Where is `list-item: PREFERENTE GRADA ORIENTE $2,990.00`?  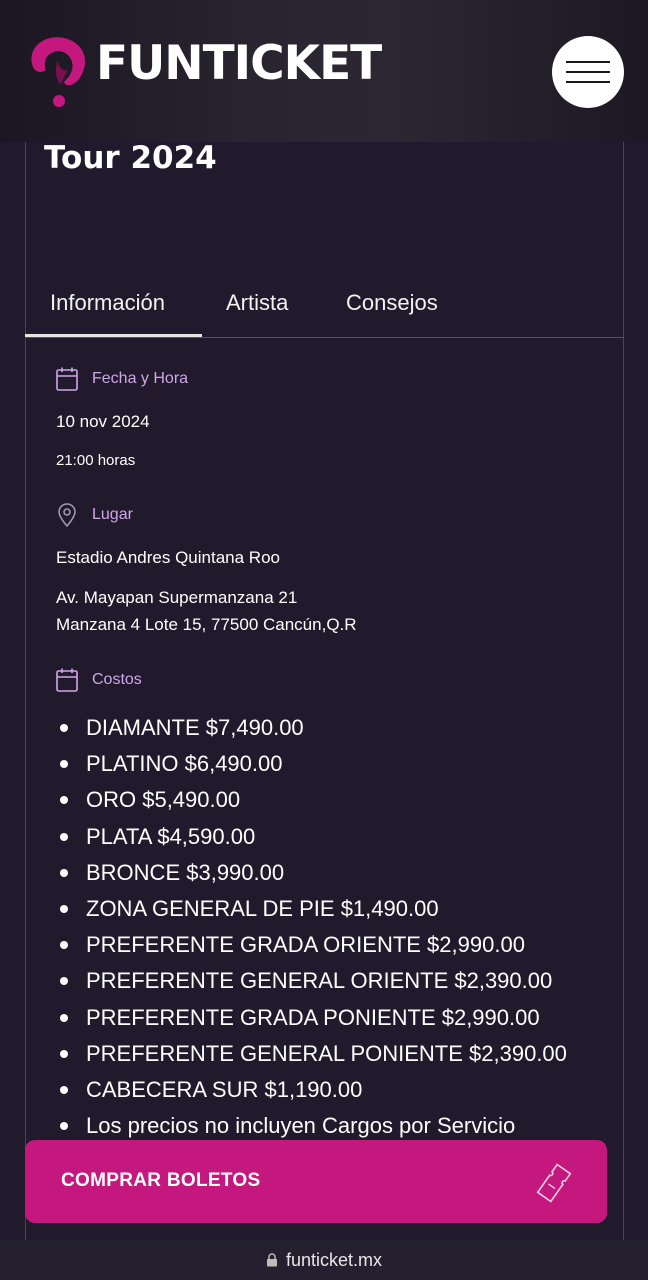 list-item: PREFERENTE GRADA ORIENTE $2,990.00 is located at coordinates (311, 945).